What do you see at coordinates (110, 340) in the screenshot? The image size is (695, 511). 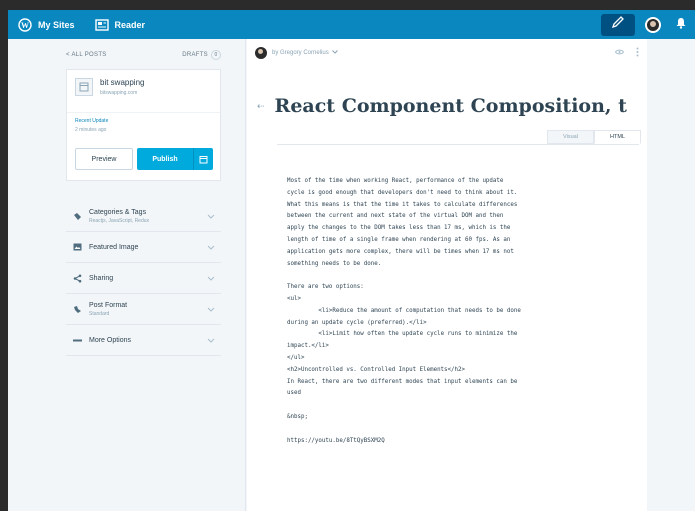 I see `accordion-label: More Options` at bounding box center [110, 340].